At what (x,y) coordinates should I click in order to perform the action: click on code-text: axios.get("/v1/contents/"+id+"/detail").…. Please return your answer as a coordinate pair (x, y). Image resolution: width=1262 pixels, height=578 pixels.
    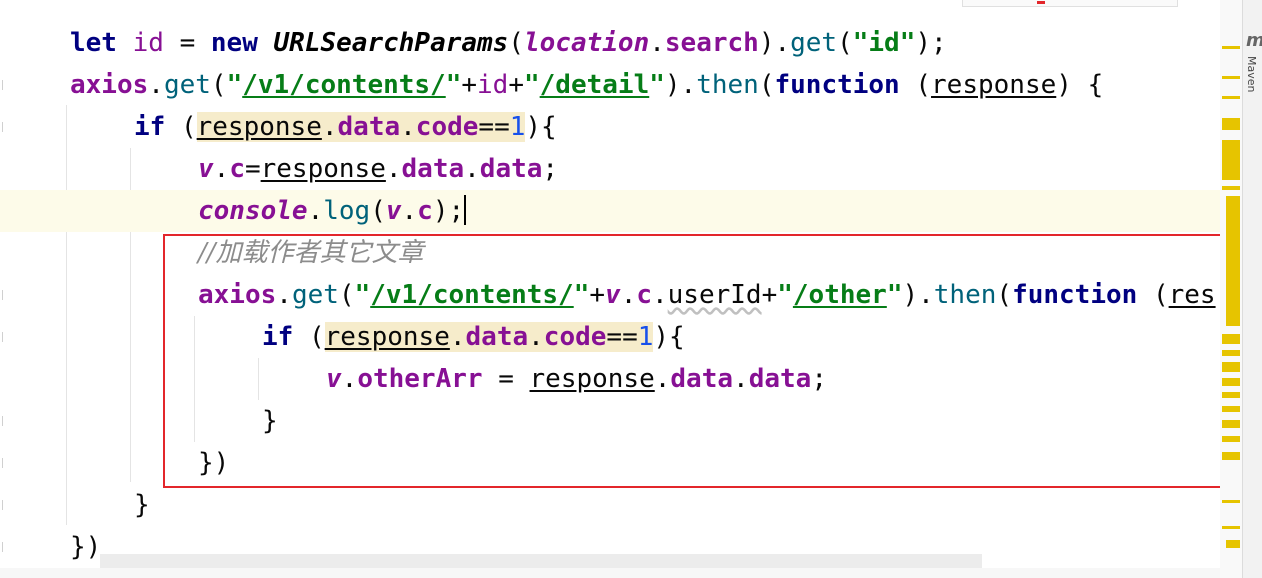
    Looking at the image, I should click on (586, 85).